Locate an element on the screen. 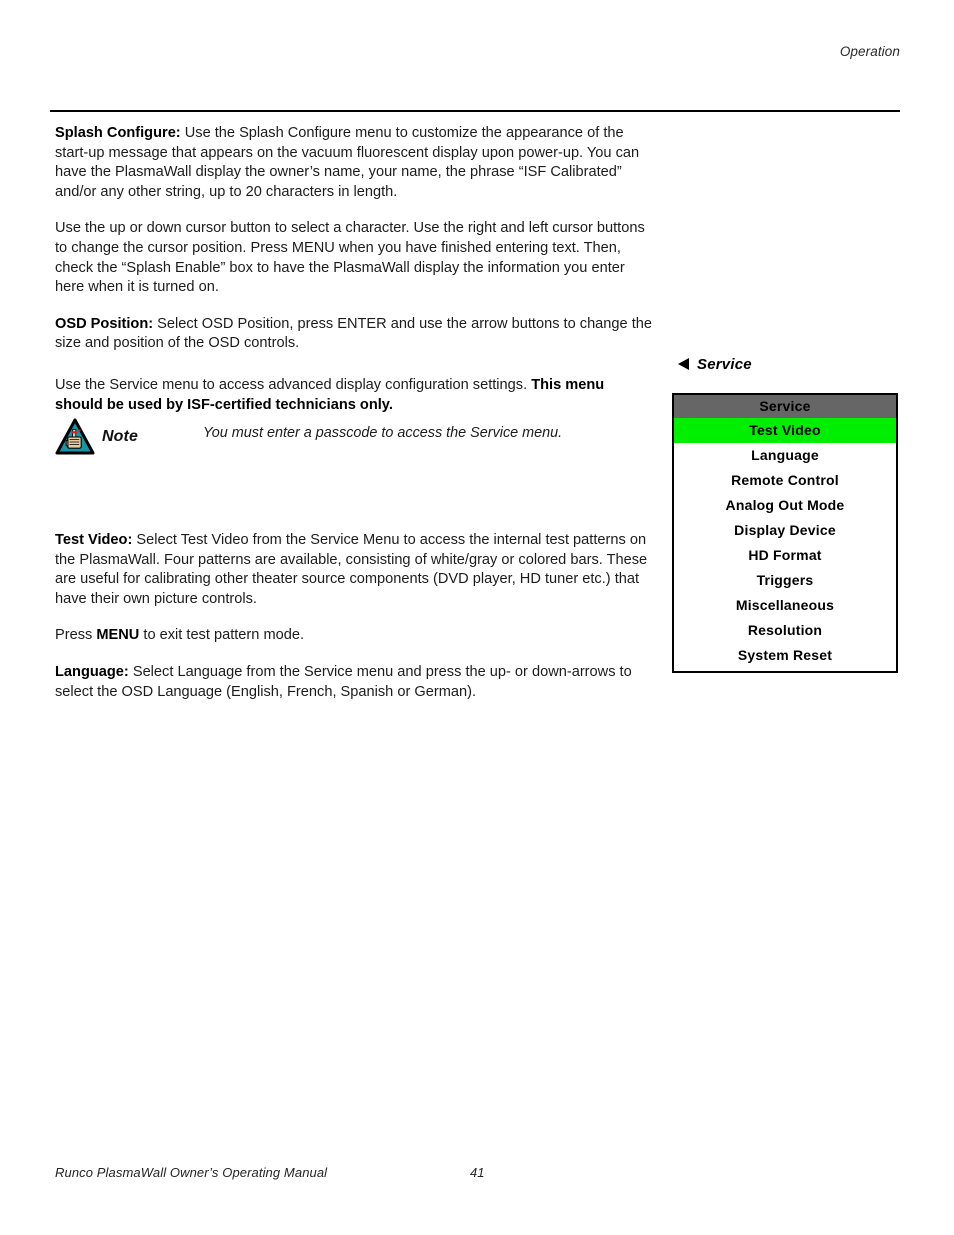  osd-figure-caption-text: Service is located at coordinates (724, 364).